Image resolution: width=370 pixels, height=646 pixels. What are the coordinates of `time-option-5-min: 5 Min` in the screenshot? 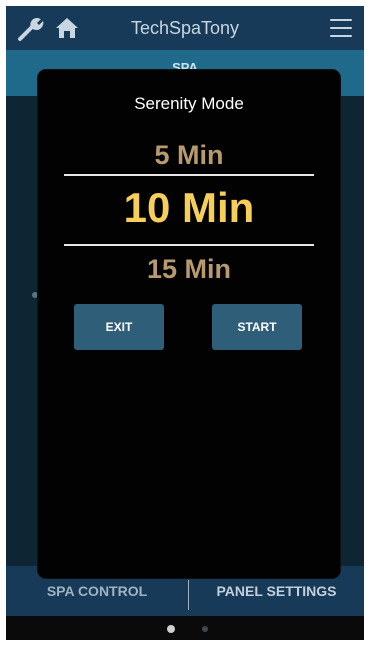 It's located at (189, 155).